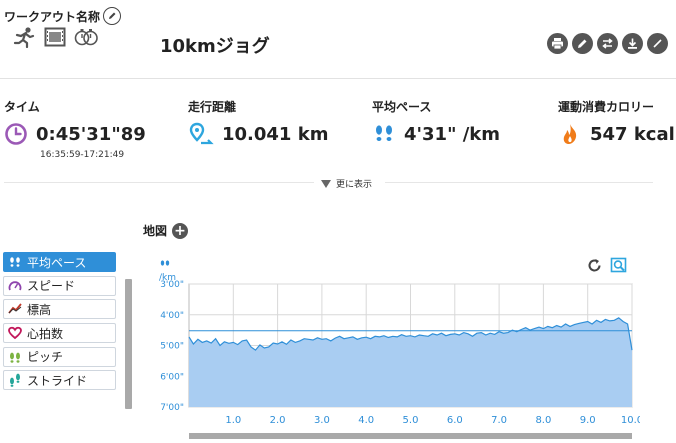  I want to click on stat-distance: 走行距離 10.041 km, so click(258, 122).